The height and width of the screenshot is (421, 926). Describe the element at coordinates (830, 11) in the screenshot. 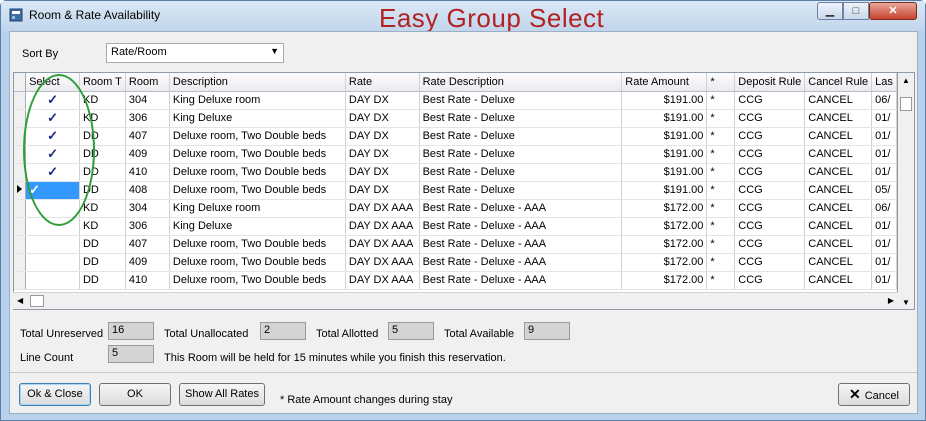

I see `minimize-button: ▁` at that location.